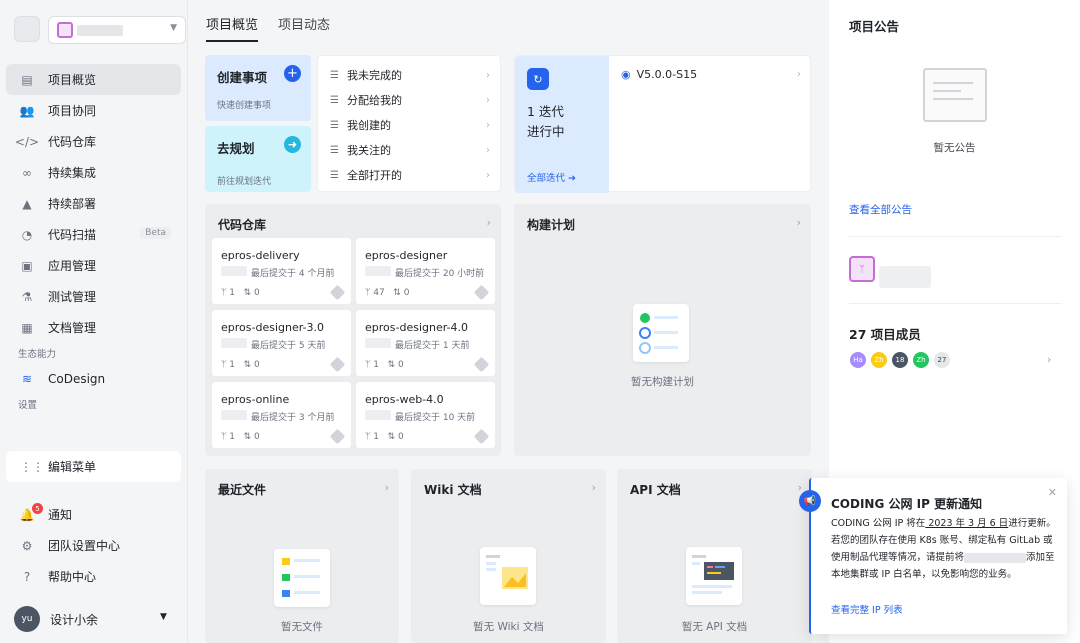 The height and width of the screenshot is (643, 1080). I want to click on repo-commit: 最后提交于 5 天前, so click(288, 346).